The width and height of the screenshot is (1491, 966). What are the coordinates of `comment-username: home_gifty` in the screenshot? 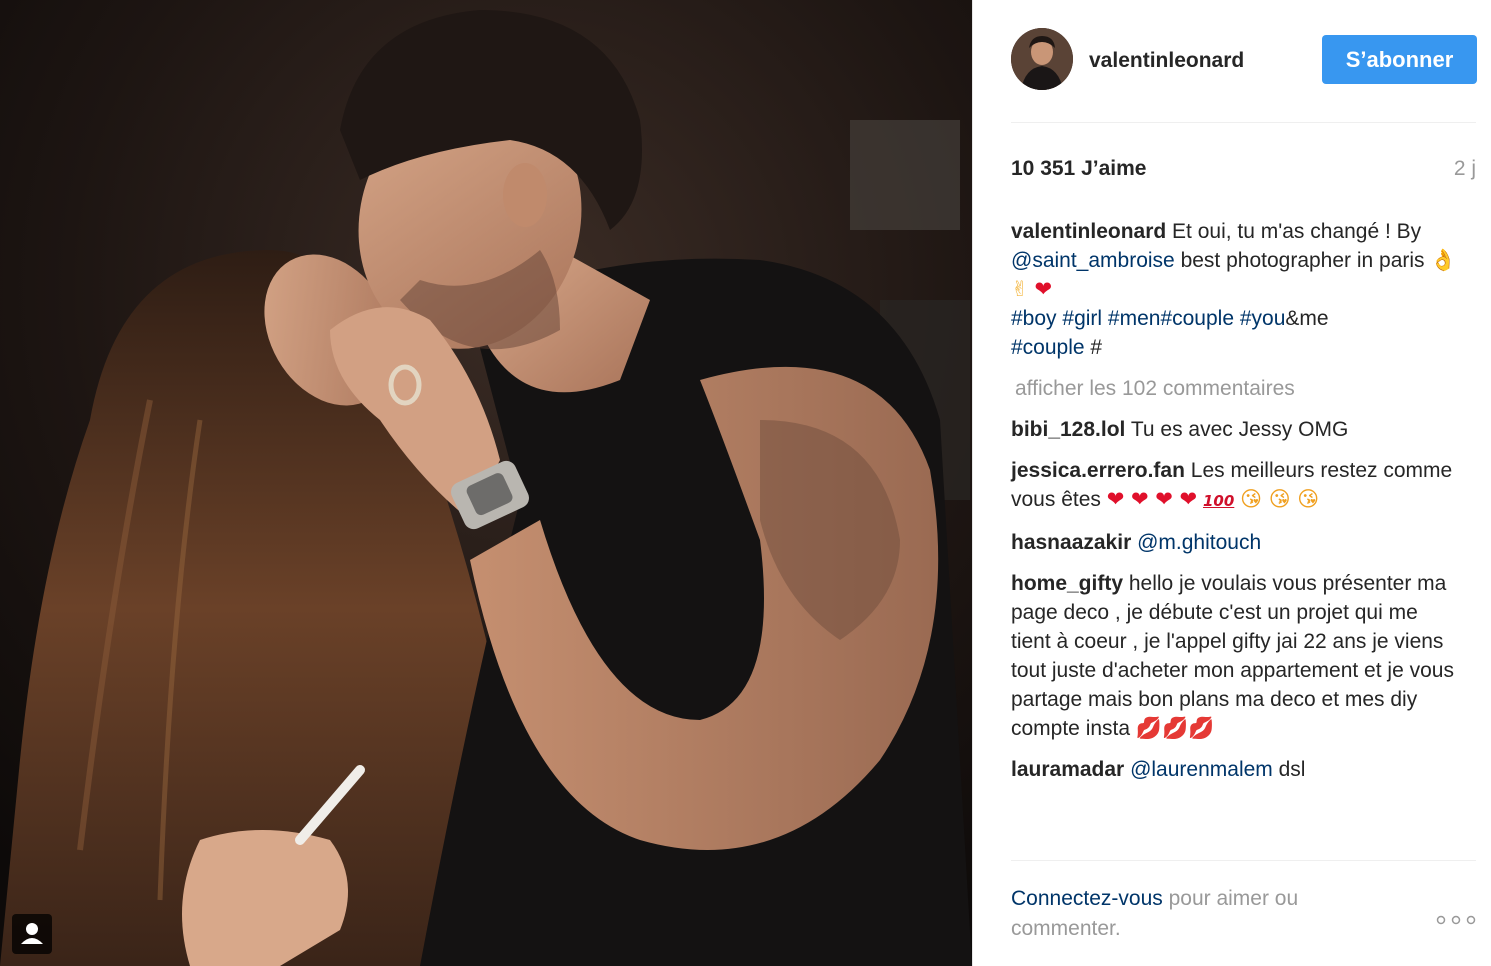 It's located at (1067, 583).